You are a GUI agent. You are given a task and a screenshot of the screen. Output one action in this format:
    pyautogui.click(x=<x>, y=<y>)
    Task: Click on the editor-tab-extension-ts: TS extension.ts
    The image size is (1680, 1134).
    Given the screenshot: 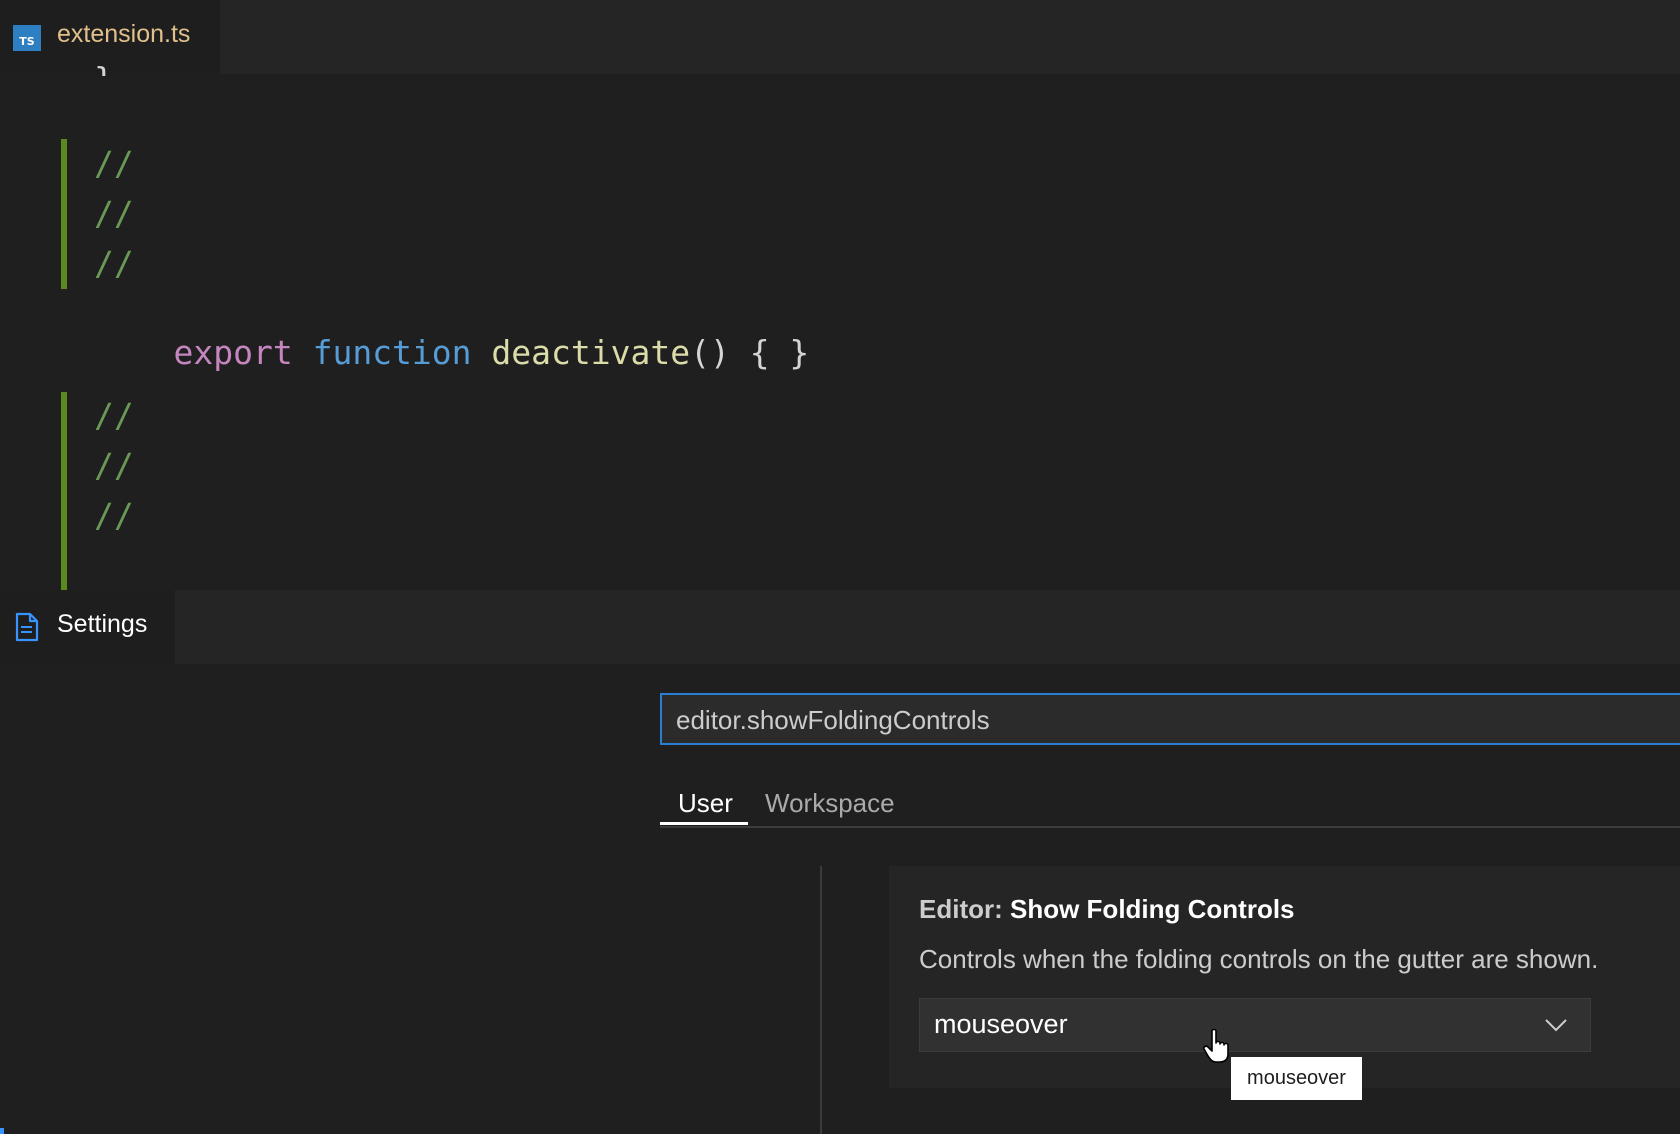 What is the action you would take?
    pyautogui.click(x=110, y=37)
    